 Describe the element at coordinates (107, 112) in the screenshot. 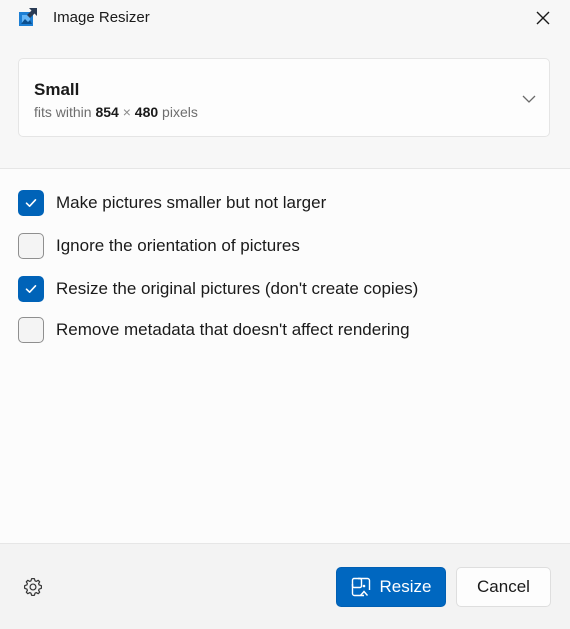

I see `size-width-value: 854` at that location.